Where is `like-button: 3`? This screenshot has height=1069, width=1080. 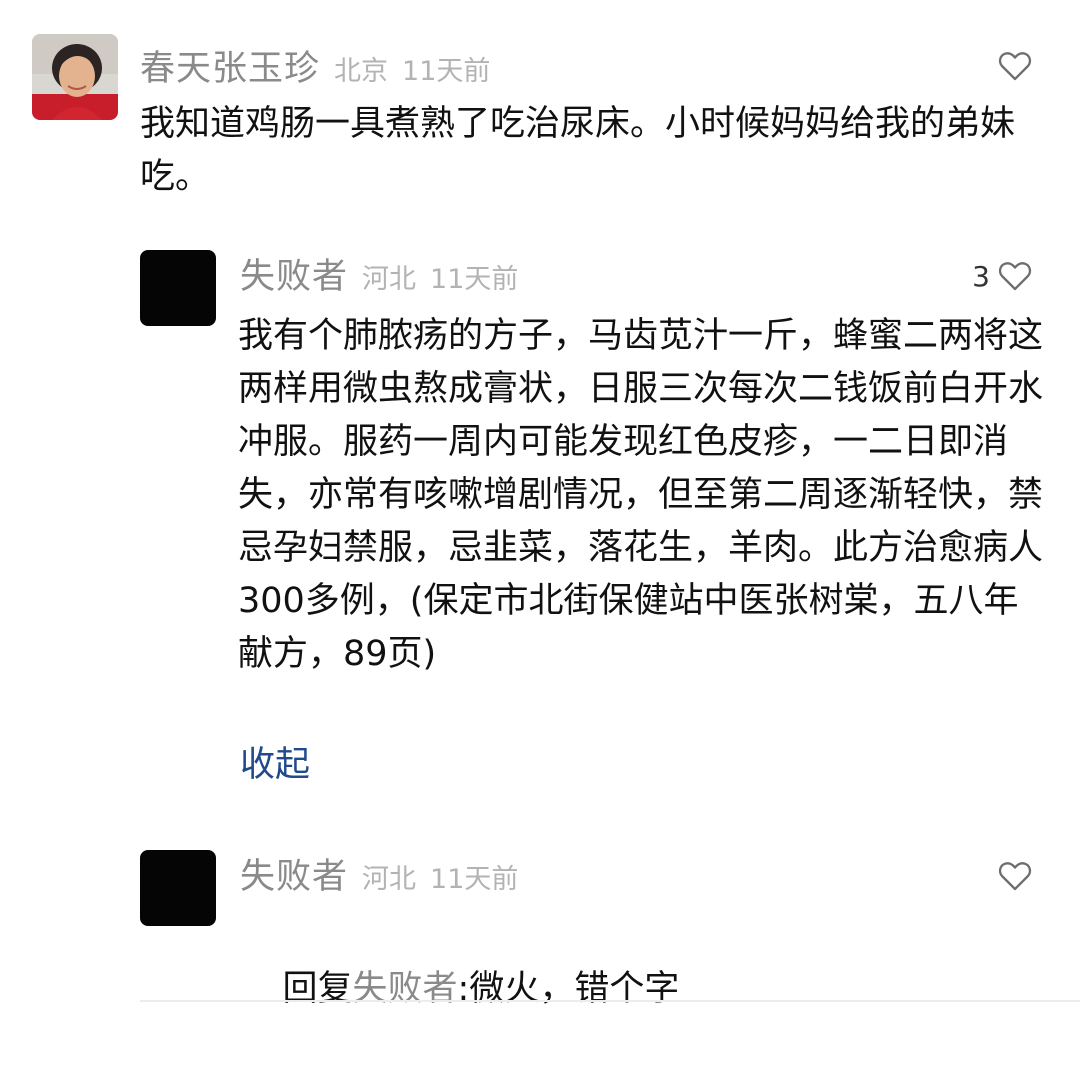 like-button: 3 is located at coordinates (1002, 276).